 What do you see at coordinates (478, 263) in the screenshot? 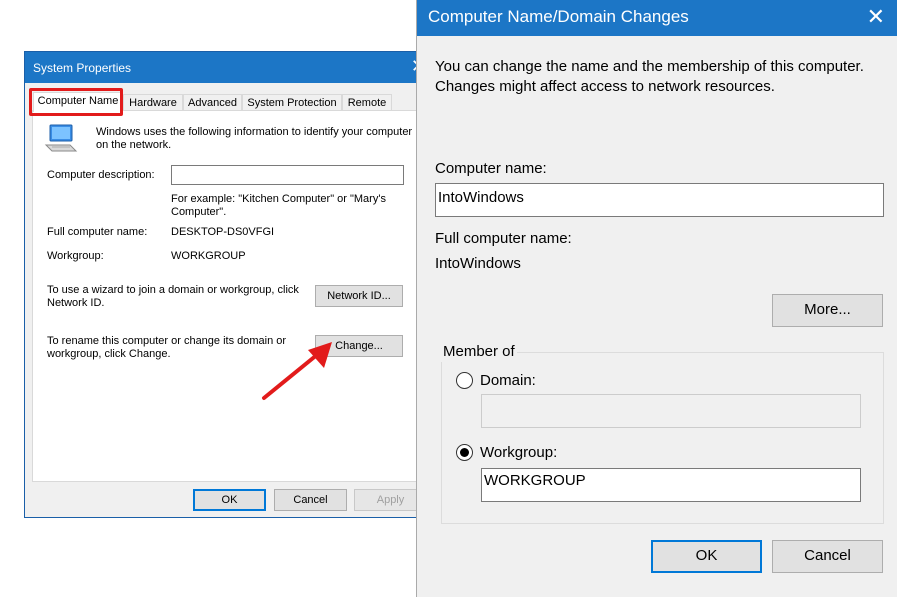
I see `full-computer-name-value: IntoWindows` at bounding box center [478, 263].